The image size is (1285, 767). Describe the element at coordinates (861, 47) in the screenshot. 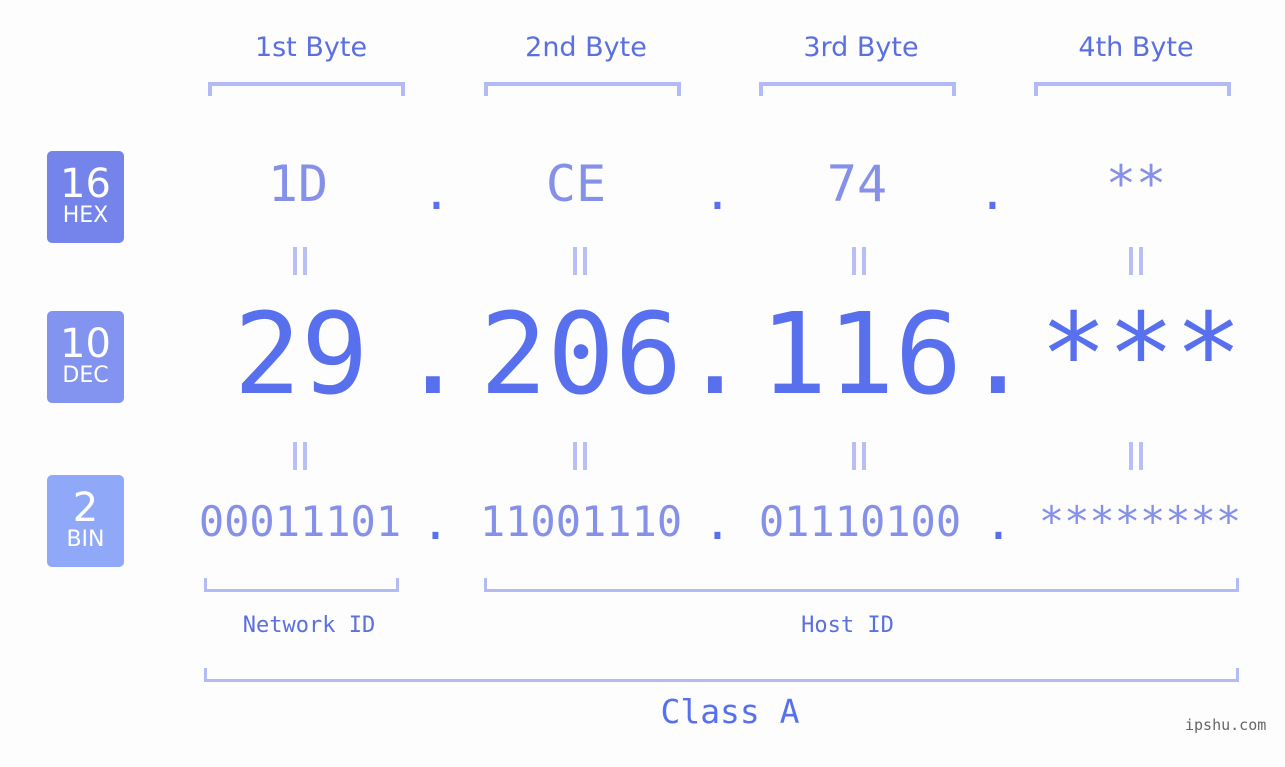

I see `byte-header-3: 3rd Byte` at that location.